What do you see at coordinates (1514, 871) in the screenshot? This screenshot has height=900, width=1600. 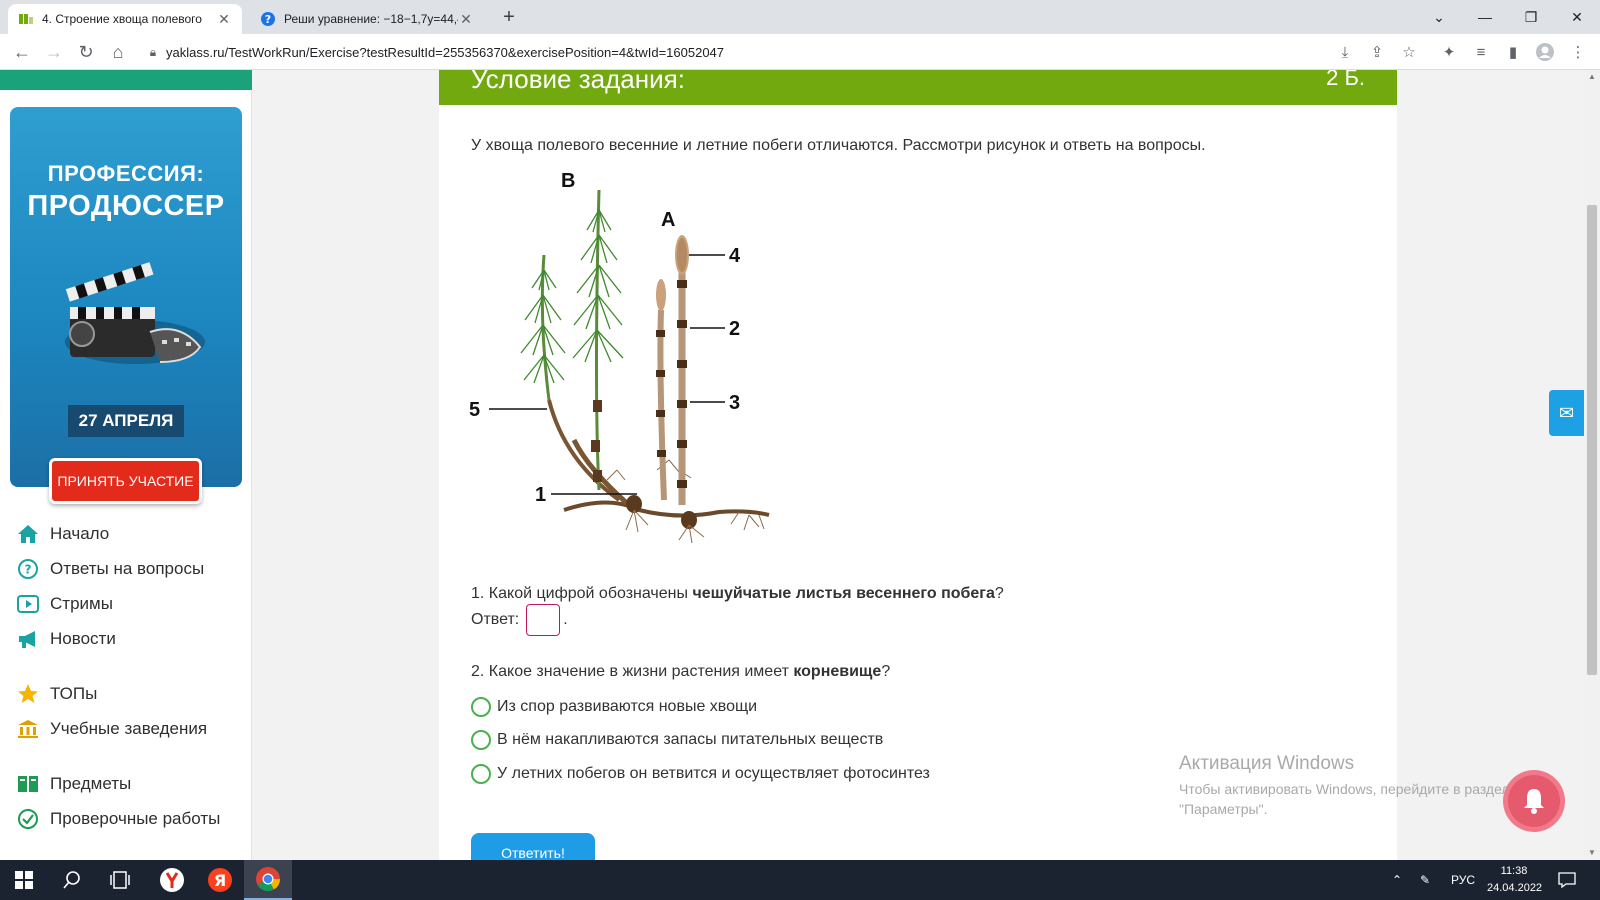 I see `clock-time: 11:38` at bounding box center [1514, 871].